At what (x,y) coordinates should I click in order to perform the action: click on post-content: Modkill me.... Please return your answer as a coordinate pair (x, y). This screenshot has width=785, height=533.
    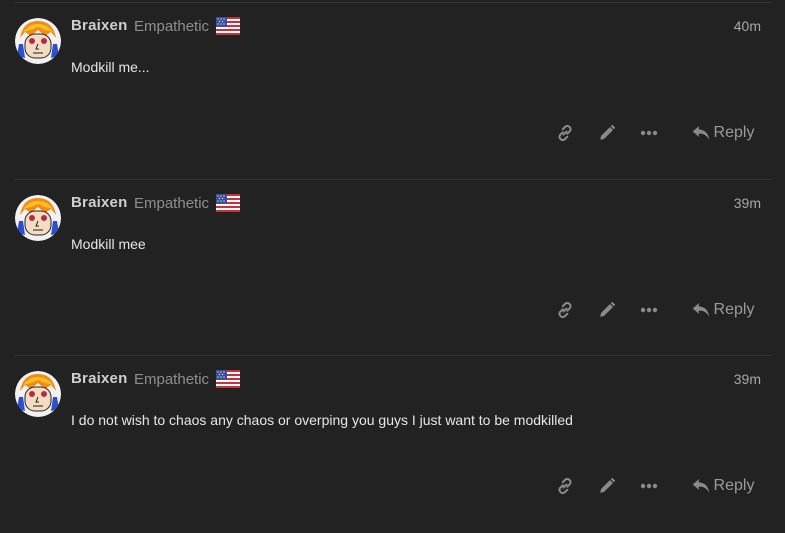
    Looking at the image, I should click on (110, 67).